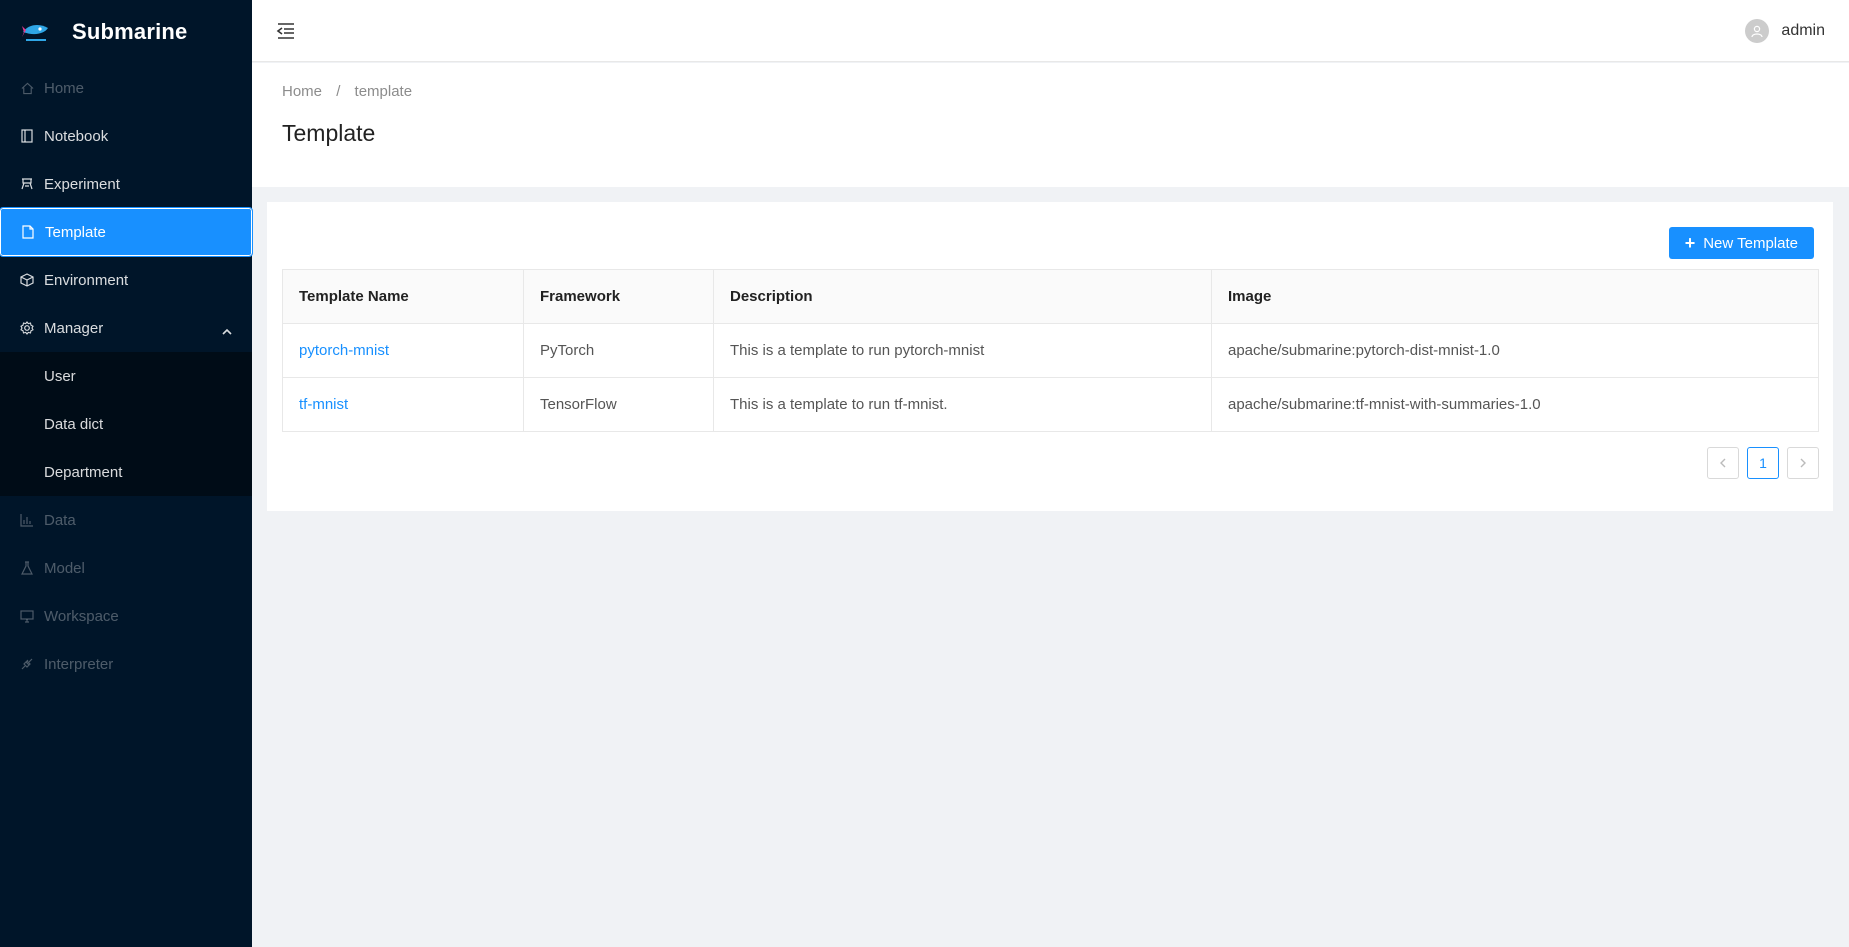  What do you see at coordinates (82, 184) in the screenshot?
I see `sidebar-item-label: Experiment` at bounding box center [82, 184].